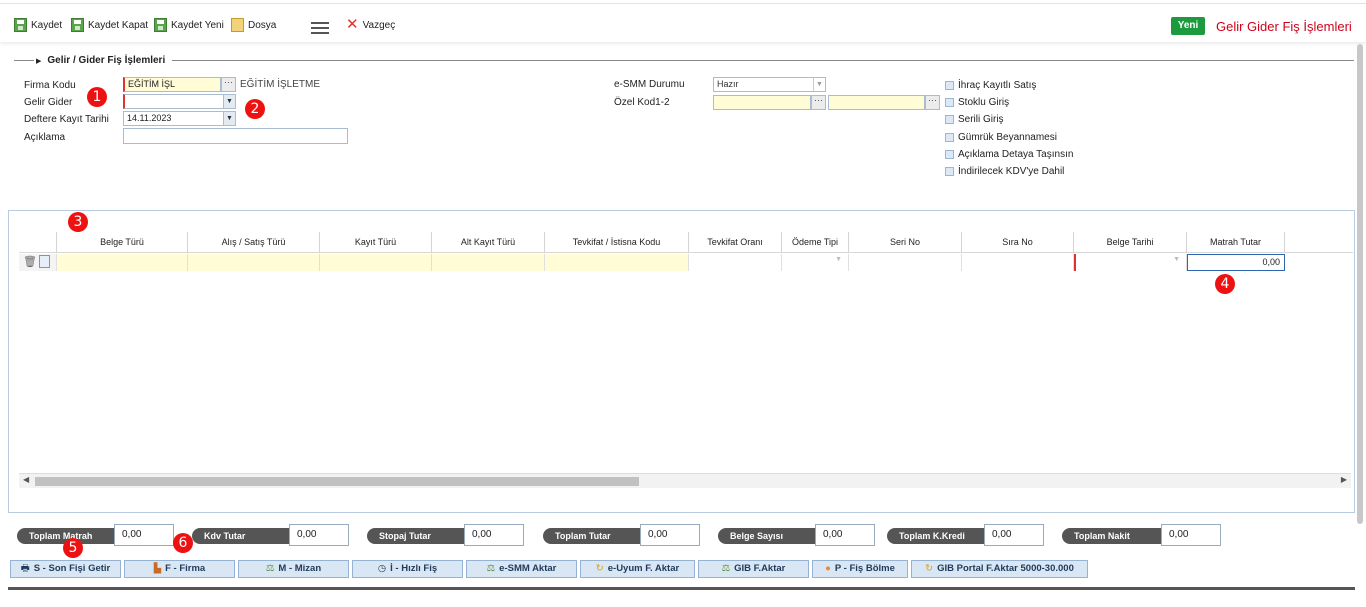 Image resolution: width=1366 pixels, height=607 pixels. Describe the element at coordinates (905, 242) in the screenshot. I see `grid-header-seri-no: Seri No` at that location.